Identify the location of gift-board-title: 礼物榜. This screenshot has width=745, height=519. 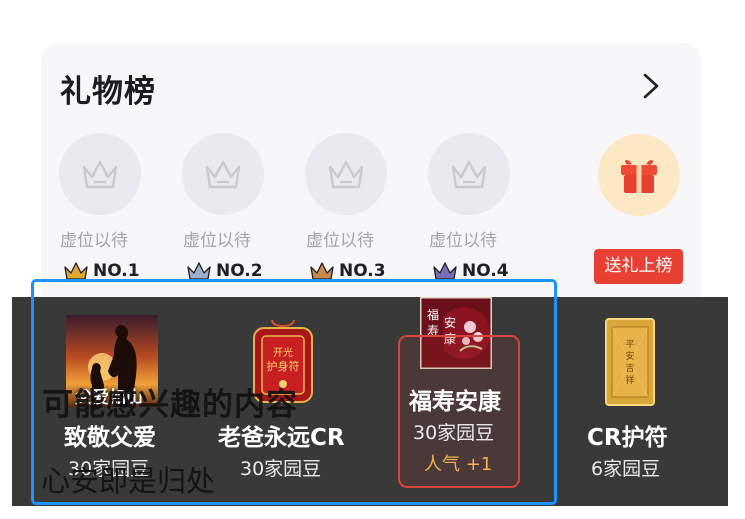
(108, 92).